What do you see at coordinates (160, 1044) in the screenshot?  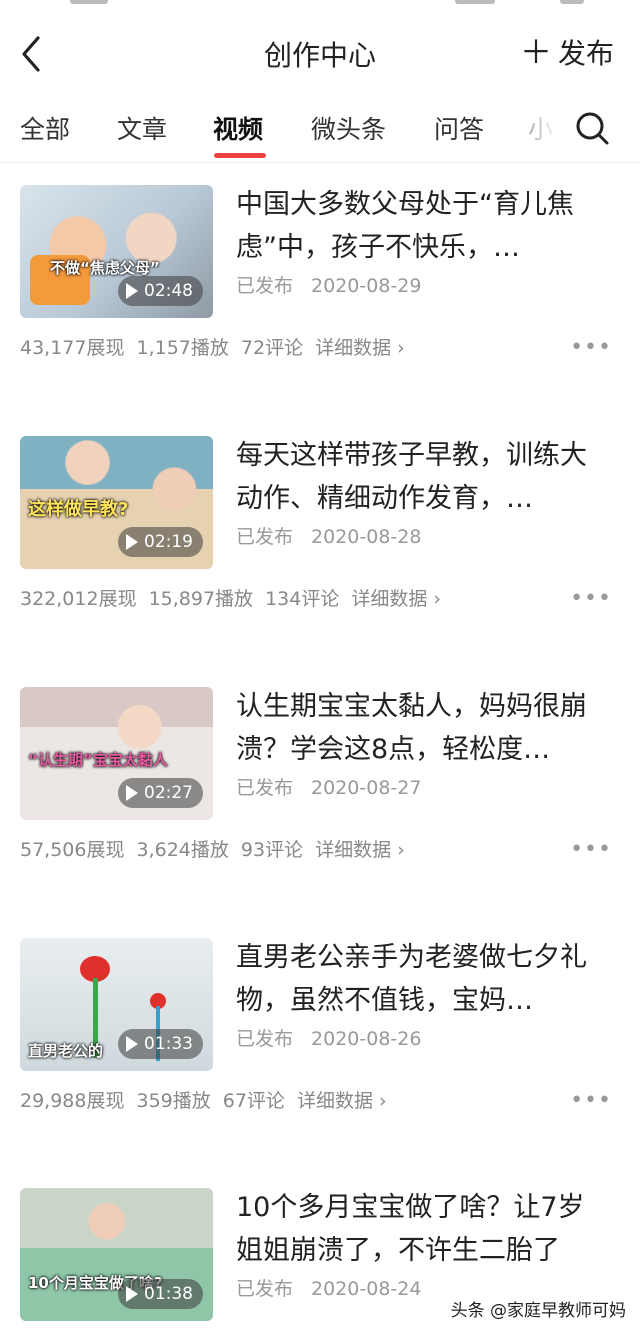 I see `duration-badge: 01:33` at bounding box center [160, 1044].